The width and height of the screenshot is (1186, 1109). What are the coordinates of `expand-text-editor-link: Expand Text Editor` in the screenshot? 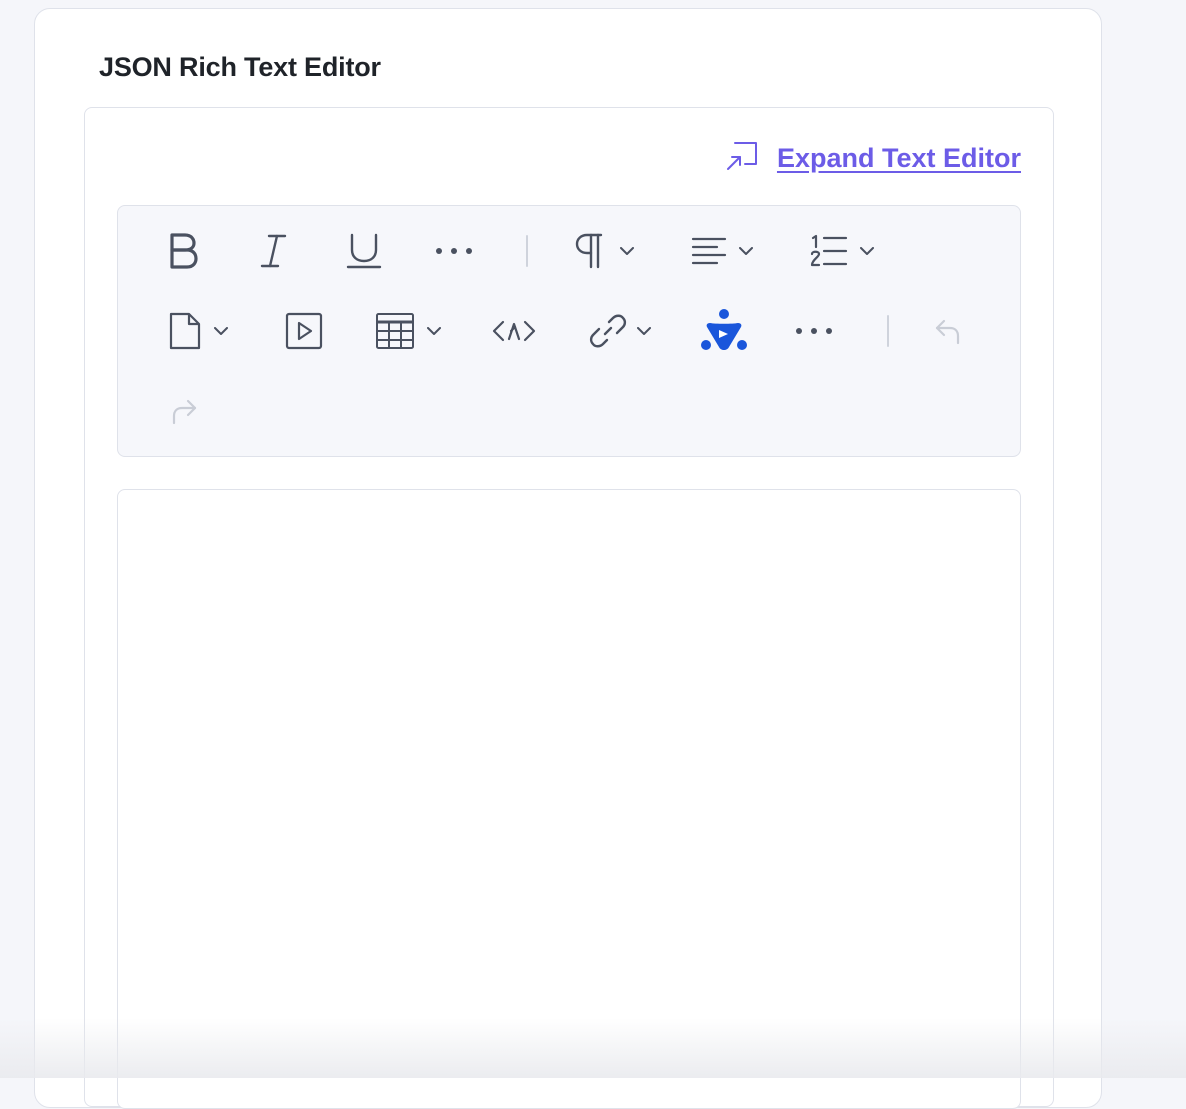 It's located at (873, 158).